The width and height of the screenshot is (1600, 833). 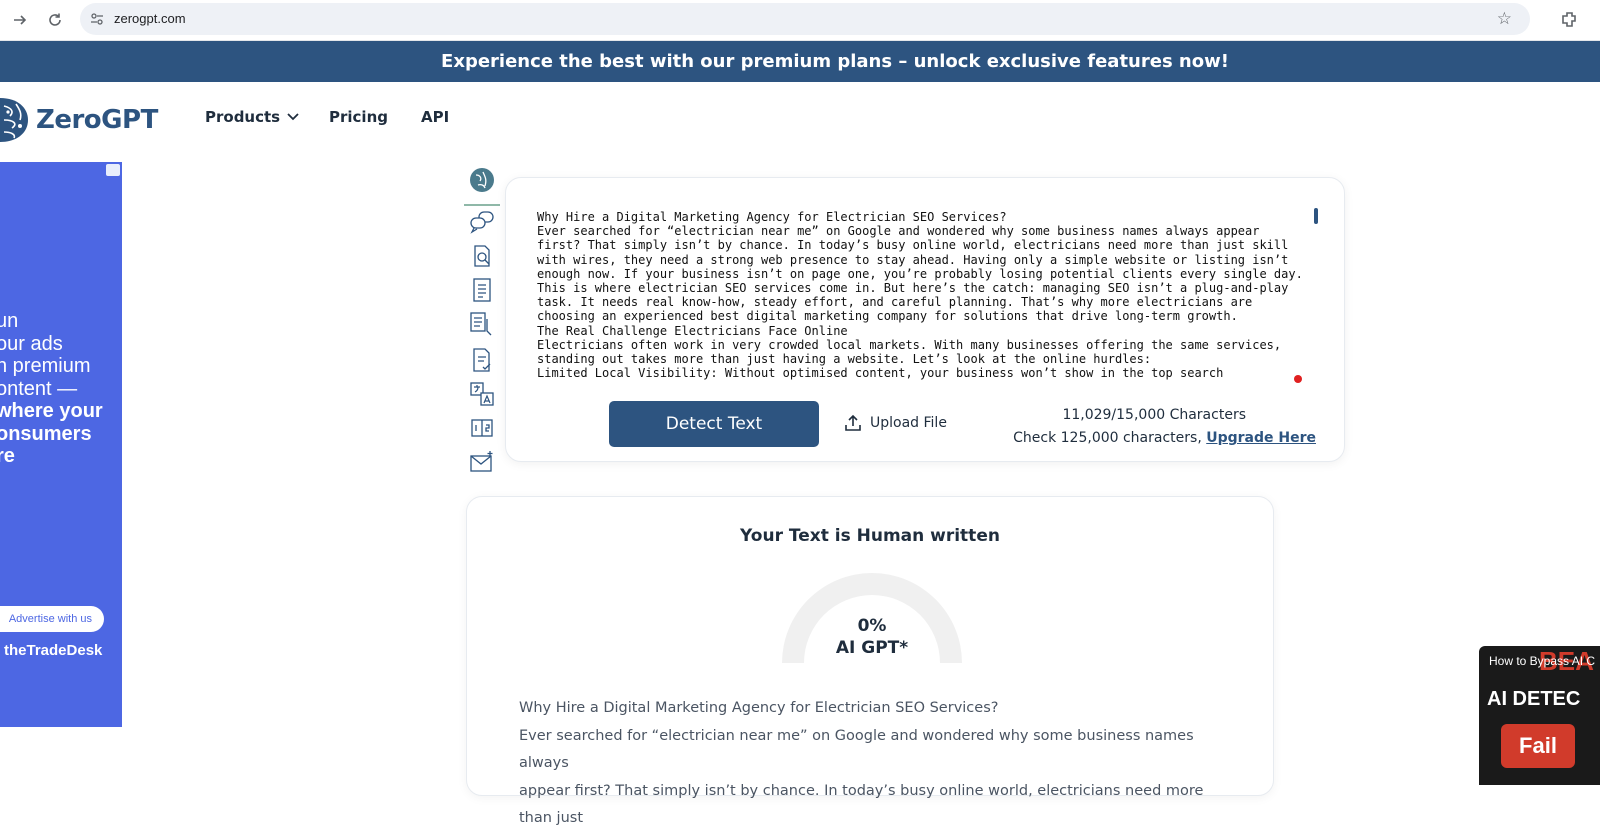 I want to click on nav-pricing: Pricing, so click(x=358, y=117).